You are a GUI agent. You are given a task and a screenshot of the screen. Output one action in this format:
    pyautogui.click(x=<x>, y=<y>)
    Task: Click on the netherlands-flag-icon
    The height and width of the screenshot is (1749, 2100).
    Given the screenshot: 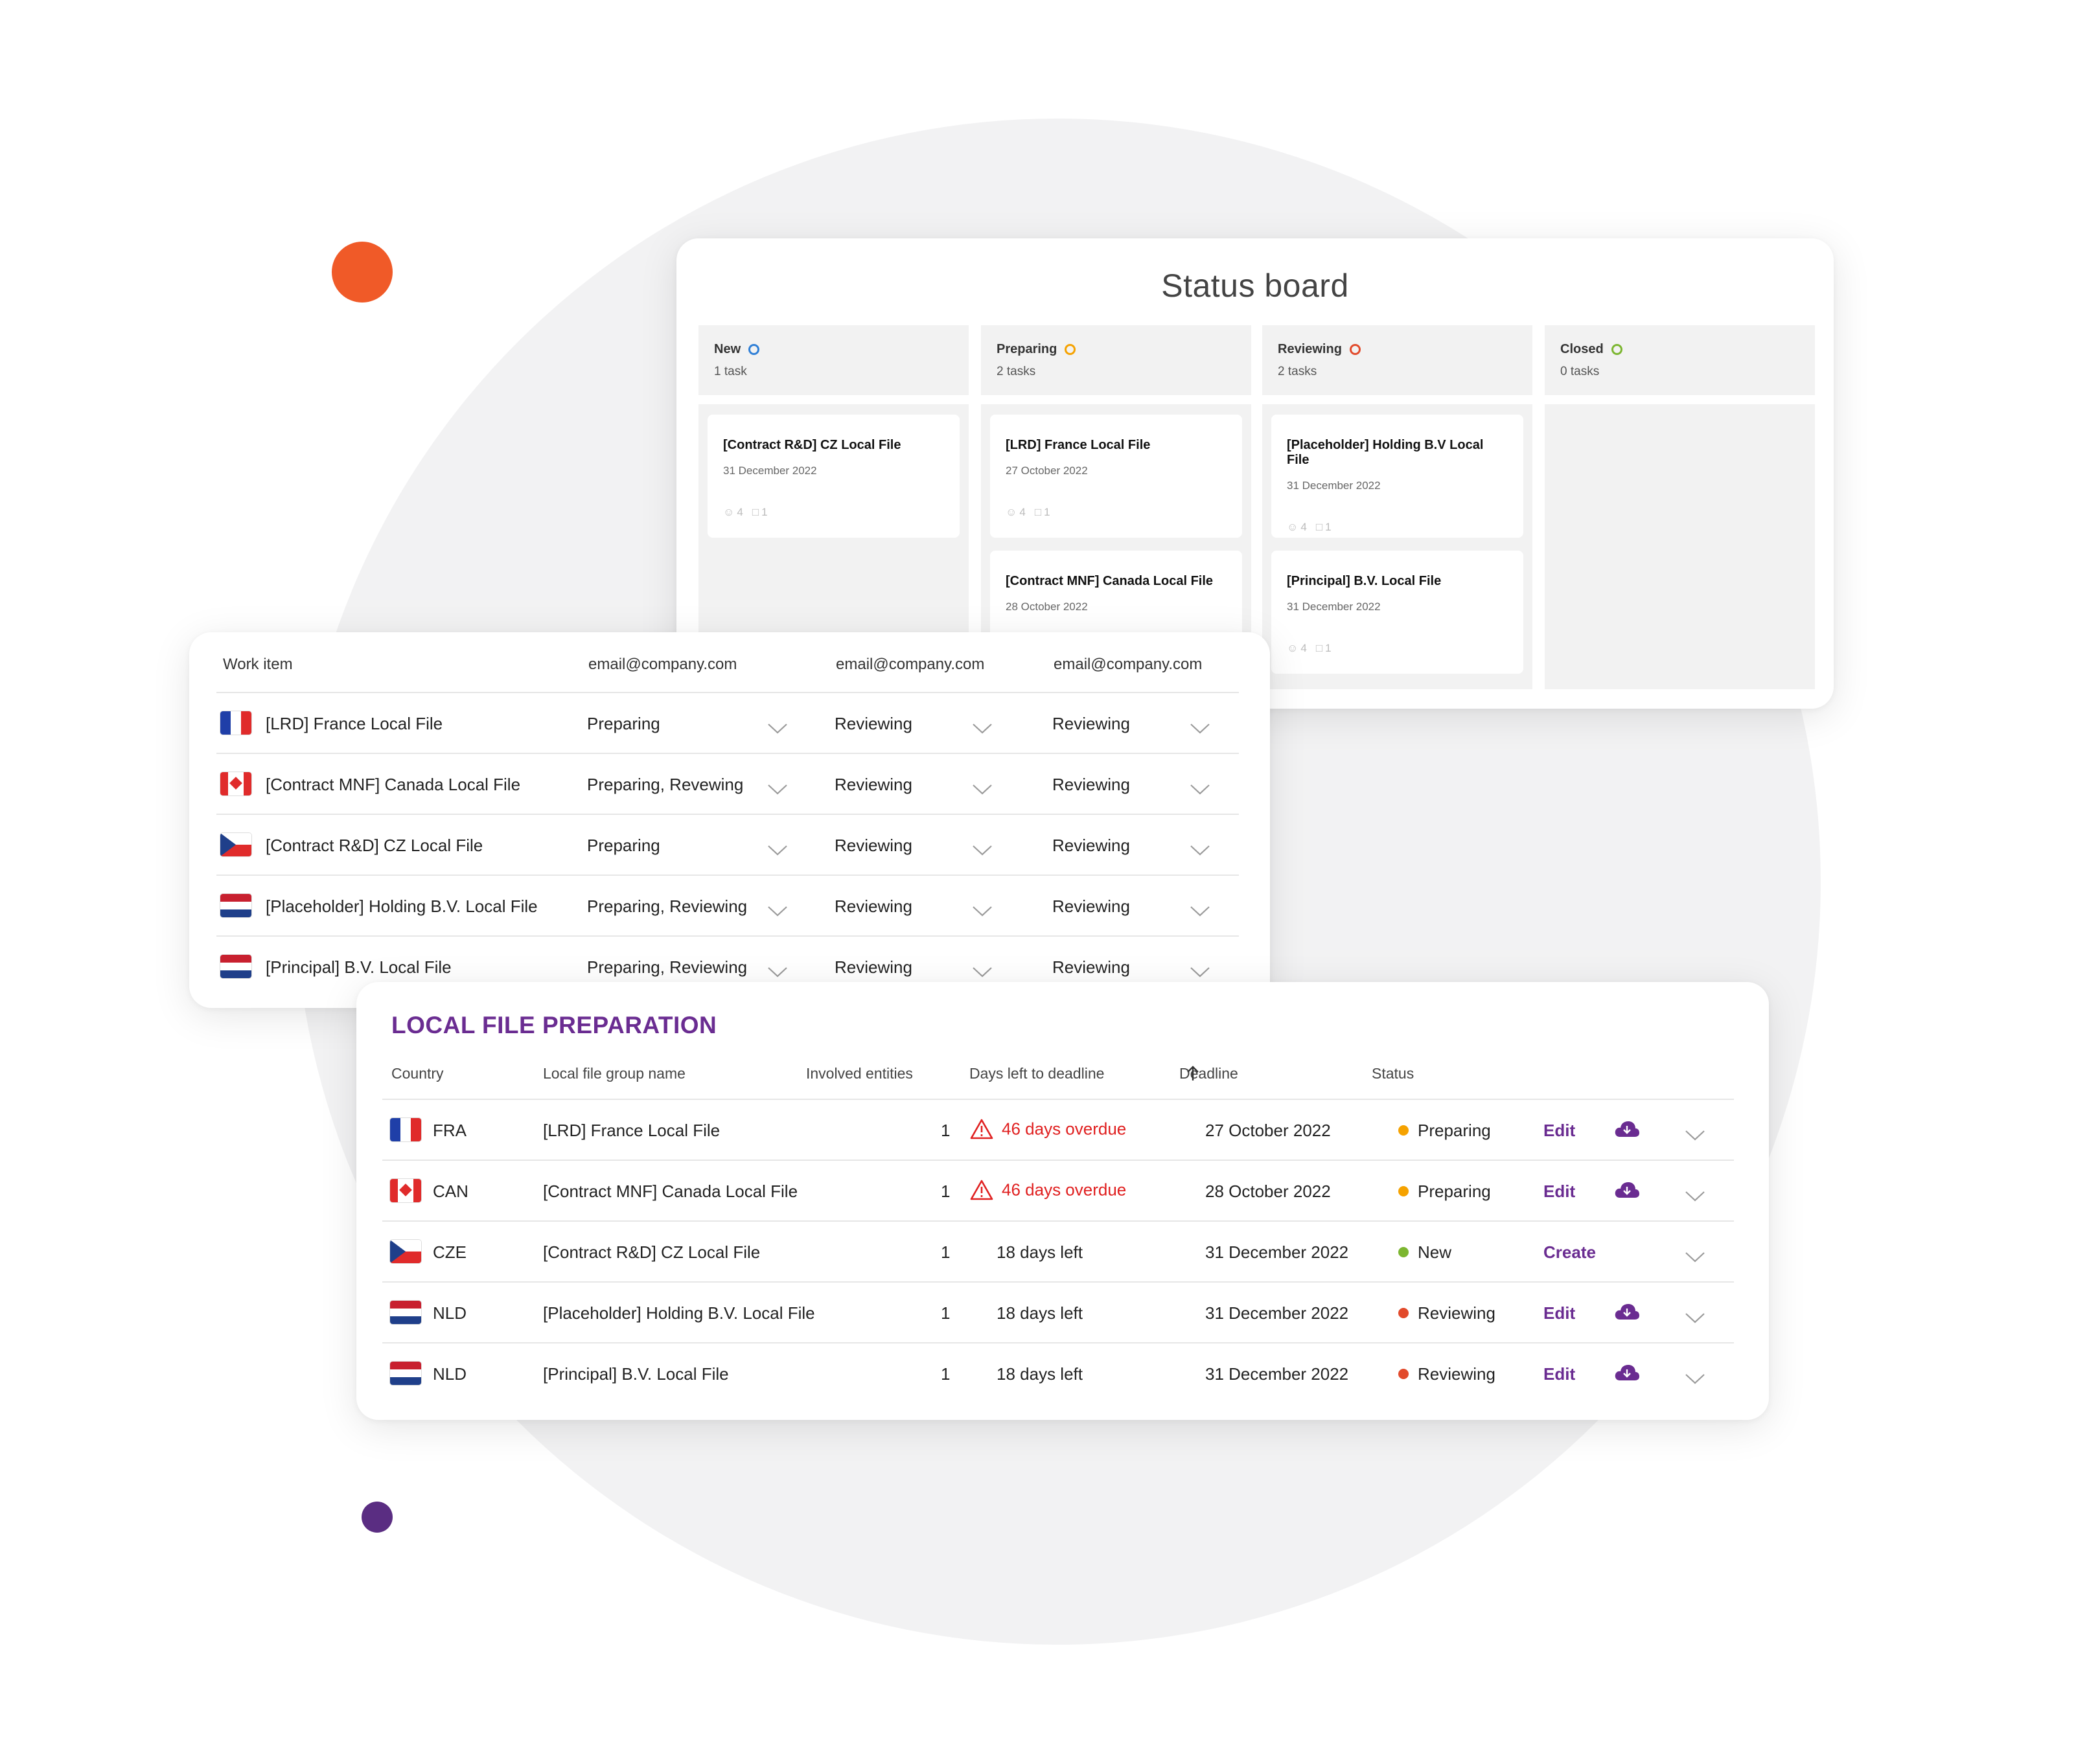 What is the action you would take?
    pyautogui.click(x=235, y=966)
    